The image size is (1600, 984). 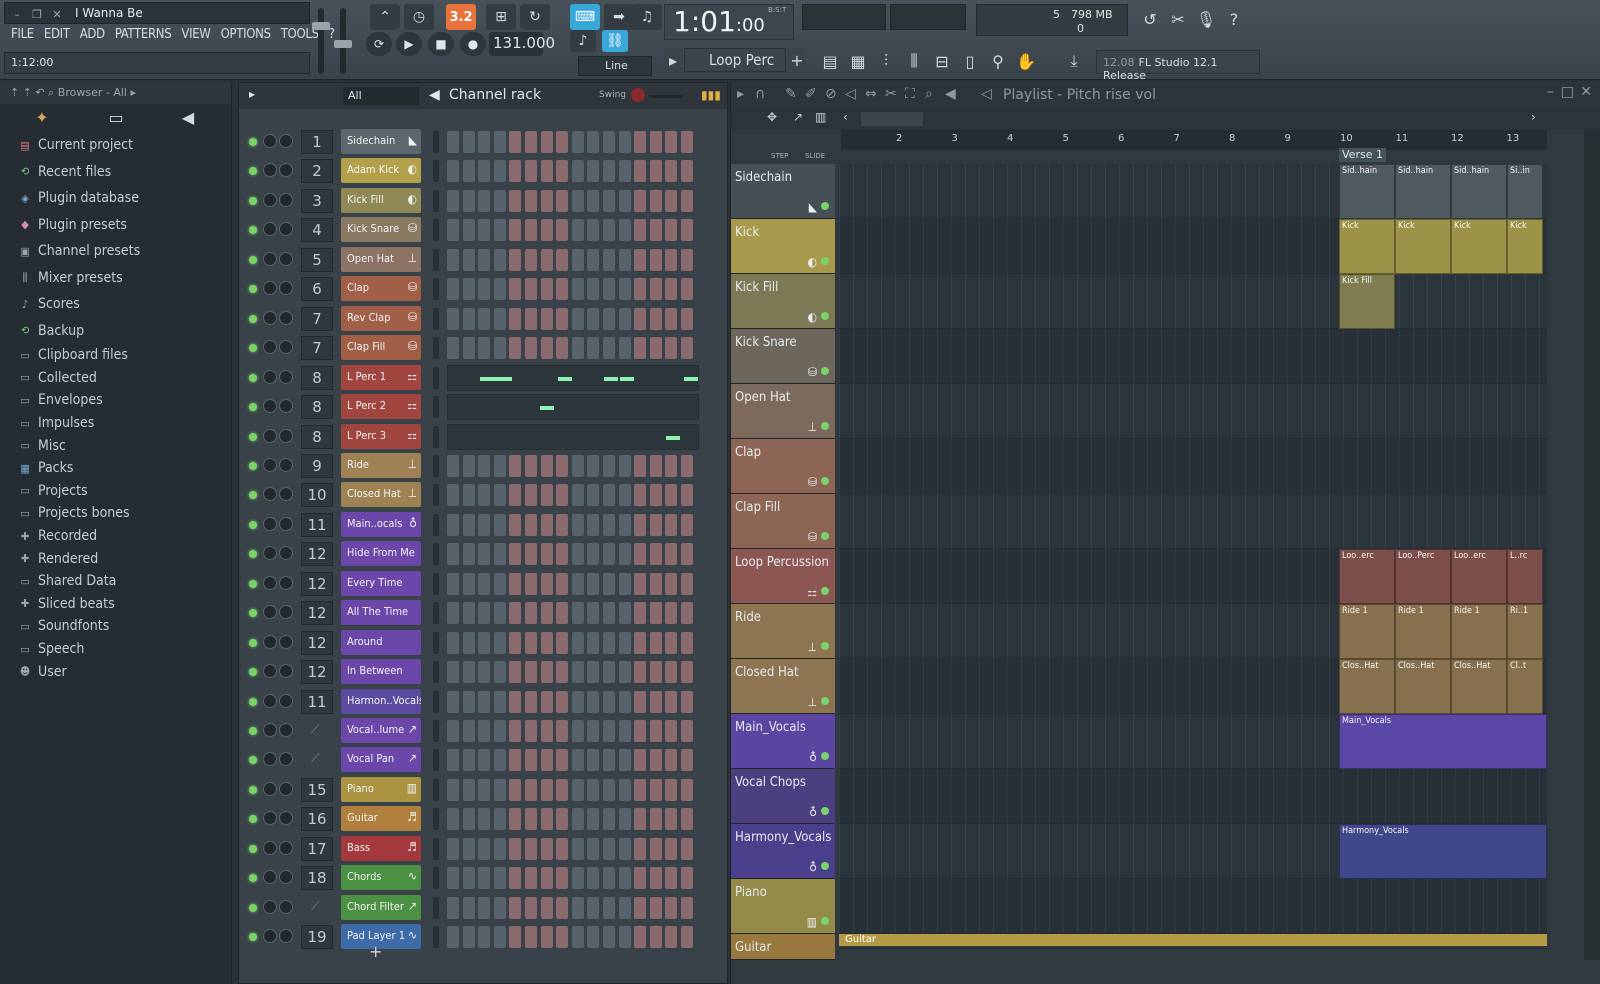 What do you see at coordinates (760, 94) in the screenshot?
I see `magnet-icon: ∩` at bounding box center [760, 94].